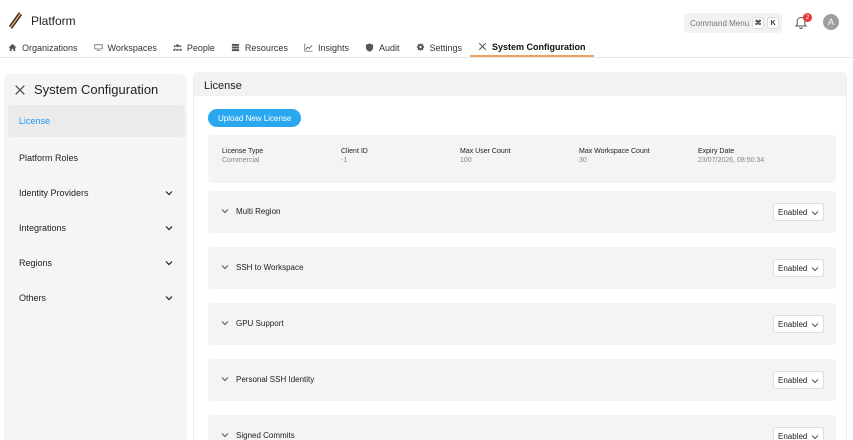  What do you see at coordinates (177, 47) in the screenshot?
I see `people-icon` at bounding box center [177, 47].